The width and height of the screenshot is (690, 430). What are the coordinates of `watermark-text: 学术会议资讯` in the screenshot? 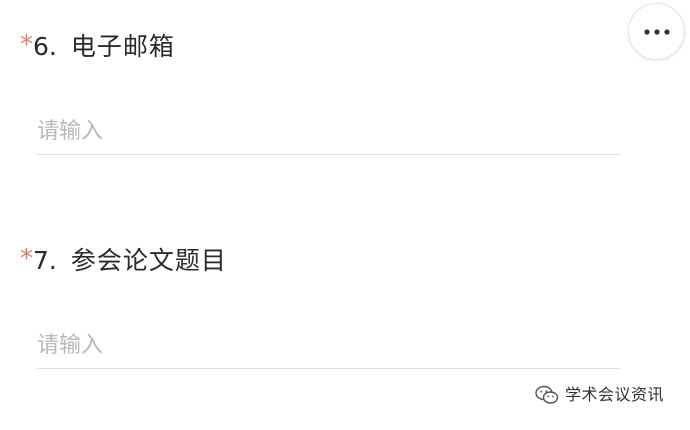 It's located at (615, 394).